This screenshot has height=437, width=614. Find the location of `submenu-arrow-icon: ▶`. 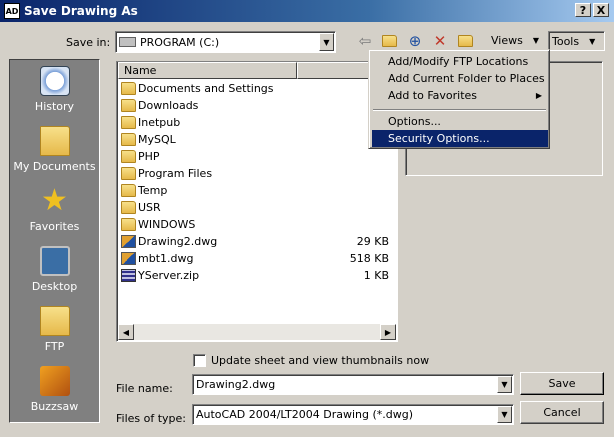

submenu-arrow-icon: ▶ is located at coordinates (538, 95).